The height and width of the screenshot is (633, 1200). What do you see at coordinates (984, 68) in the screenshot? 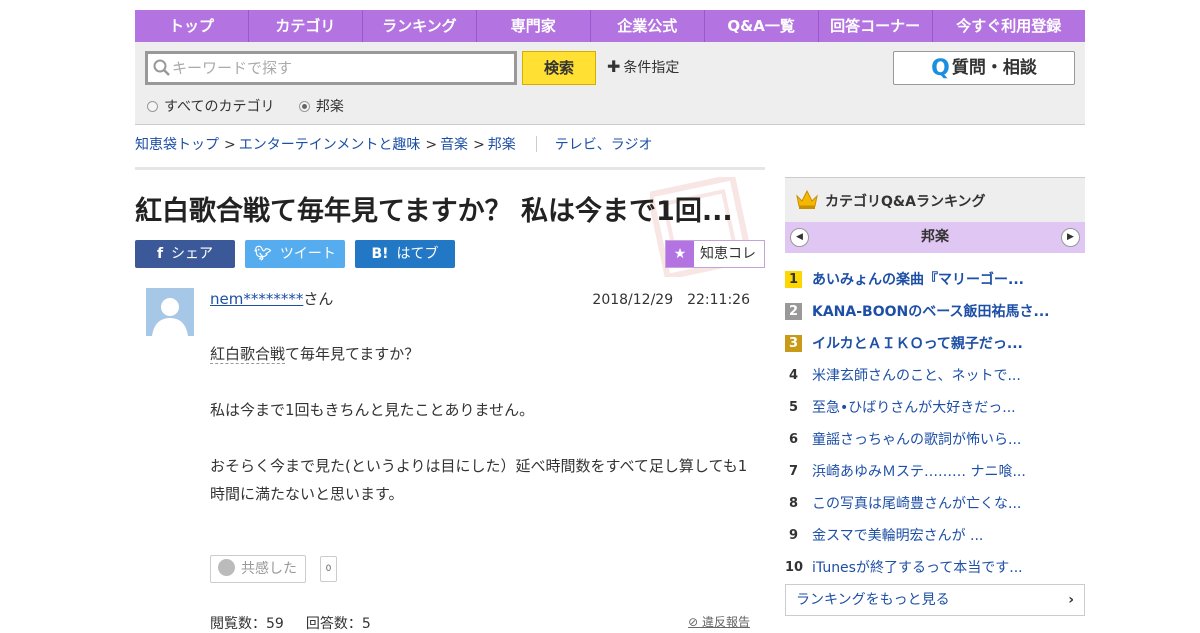
I see `ask-question-button: Q 質問・相談` at bounding box center [984, 68].